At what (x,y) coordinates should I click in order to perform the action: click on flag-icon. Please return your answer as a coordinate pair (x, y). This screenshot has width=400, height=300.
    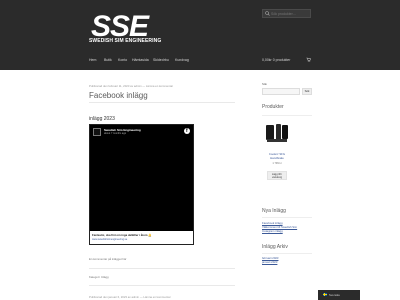
    Looking at the image, I should click on (325, 294).